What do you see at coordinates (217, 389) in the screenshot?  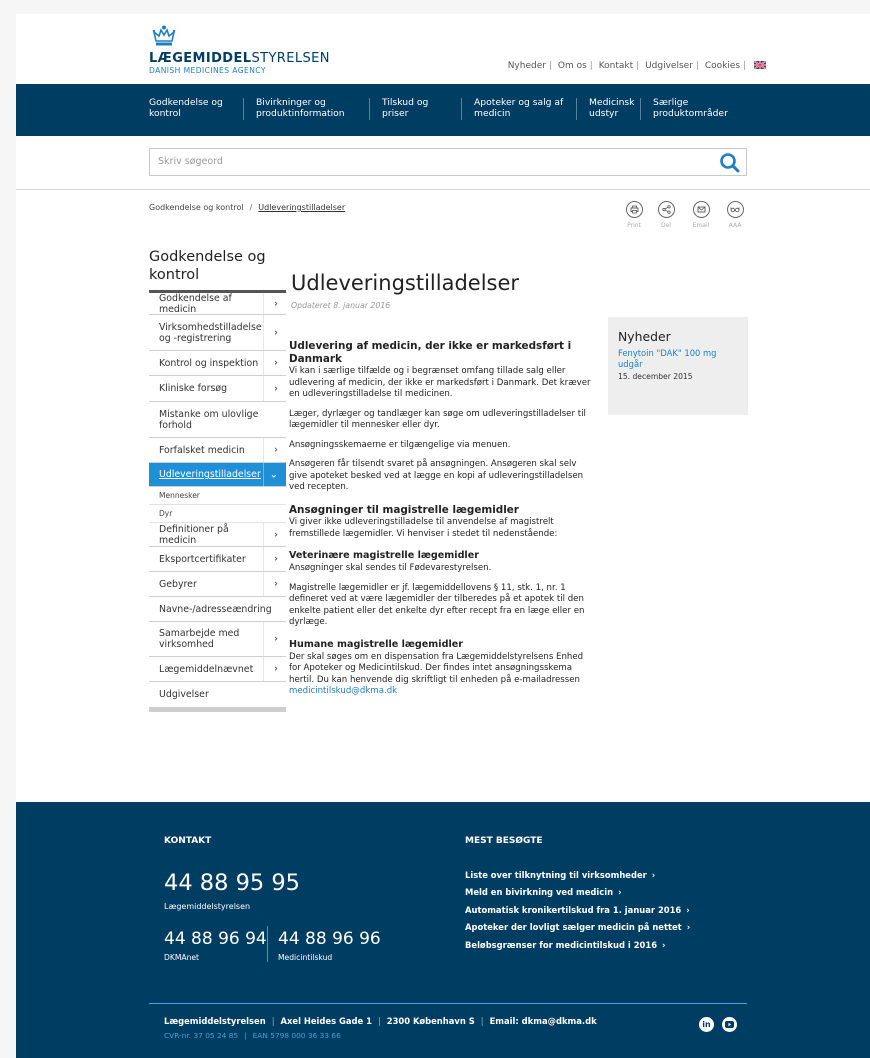 I see `sidebar-item-kliniske-forsoeg: Kliniske forsøg ›` at bounding box center [217, 389].